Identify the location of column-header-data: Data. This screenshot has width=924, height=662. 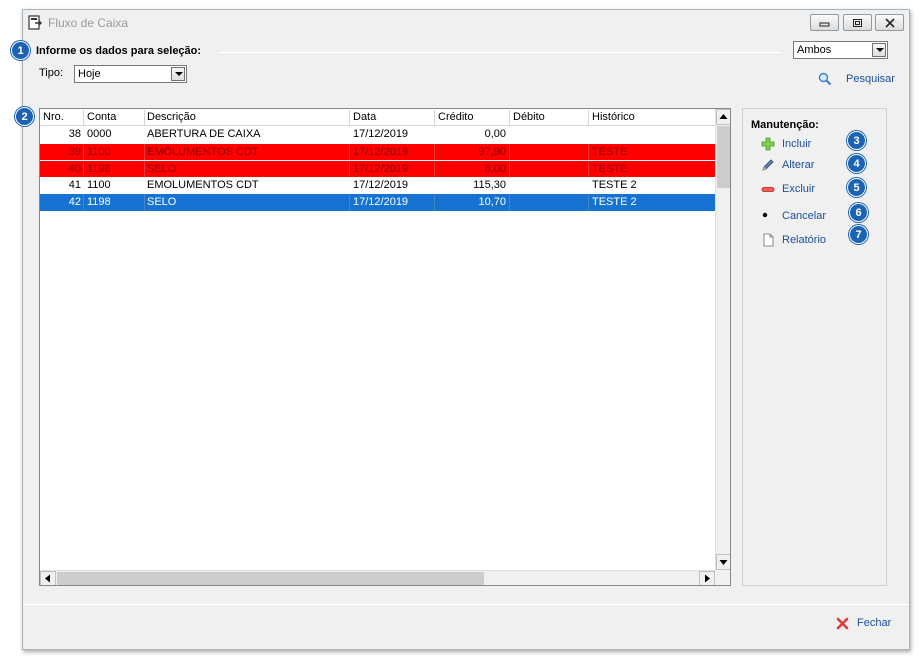
(364, 117).